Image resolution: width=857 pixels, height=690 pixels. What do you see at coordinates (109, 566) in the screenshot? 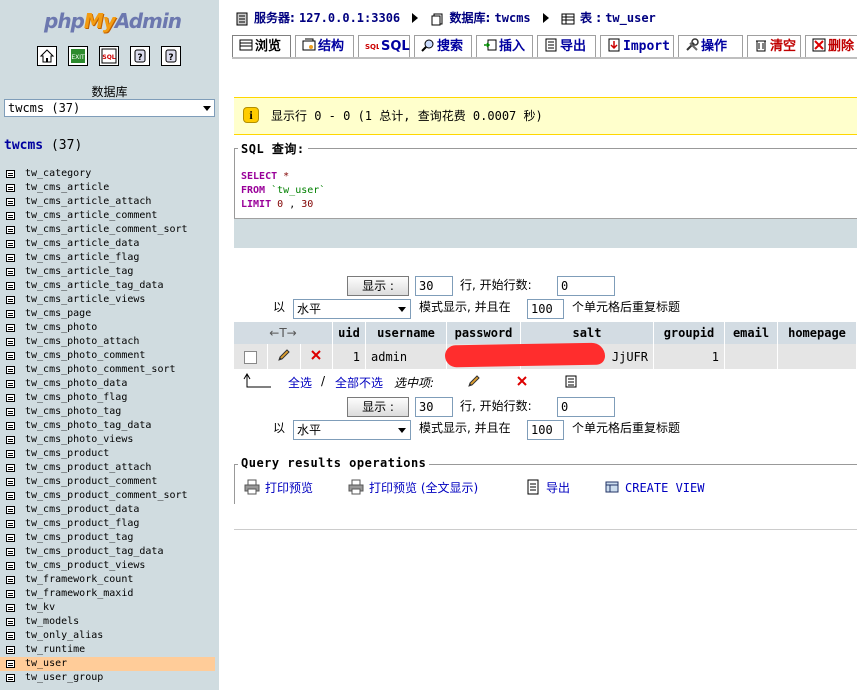
I see `sidebar-table-item: tw_cms_product_views` at bounding box center [109, 566].